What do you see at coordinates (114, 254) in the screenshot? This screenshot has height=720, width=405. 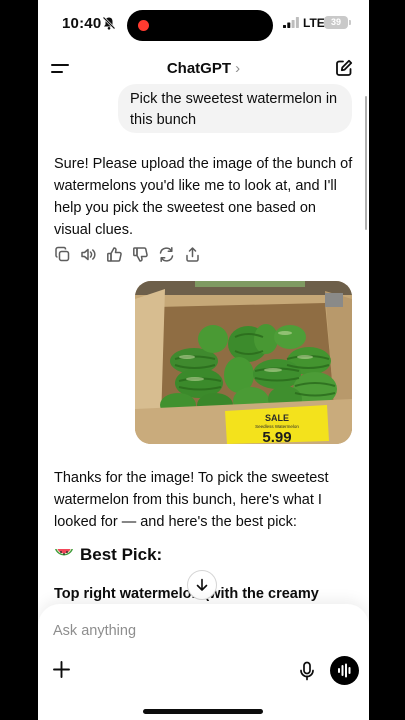 I see `thumbs-up-icon` at bounding box center [114, 254].